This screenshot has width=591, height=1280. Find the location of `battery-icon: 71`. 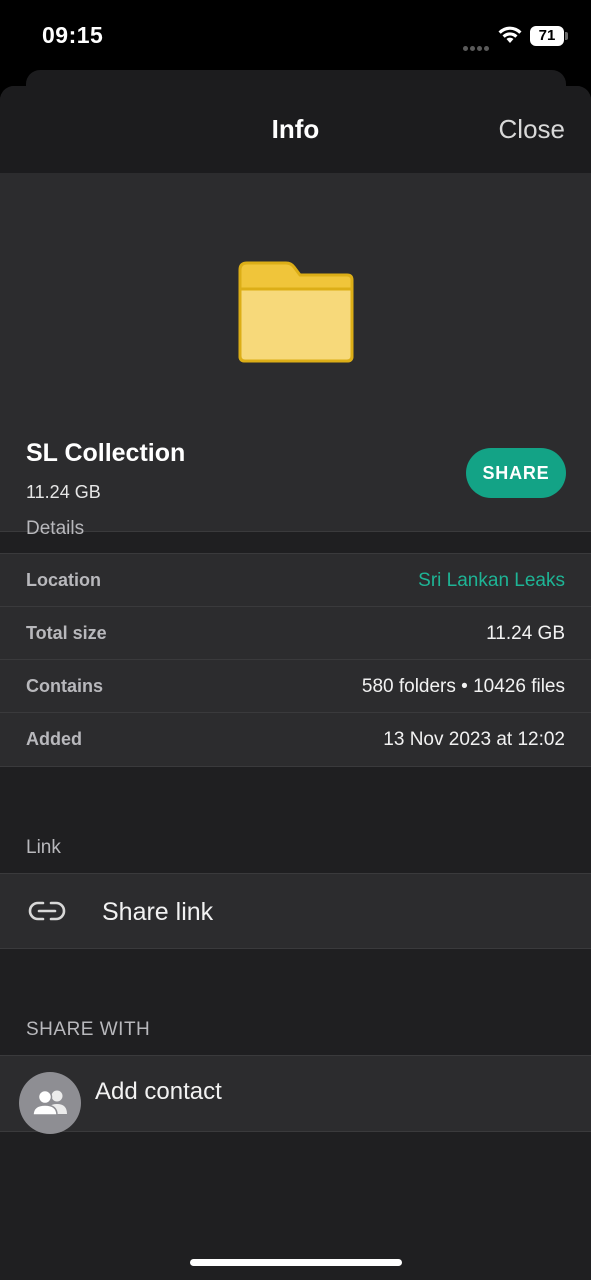

battery-icon: 71 is located at coordinates (549, 36).